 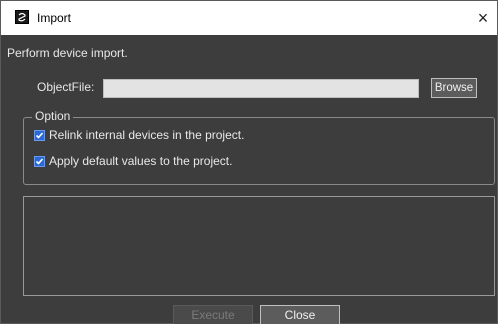 I want to click on relink-option-row: Relink internal devices in the project., so click(x=139, y=135).